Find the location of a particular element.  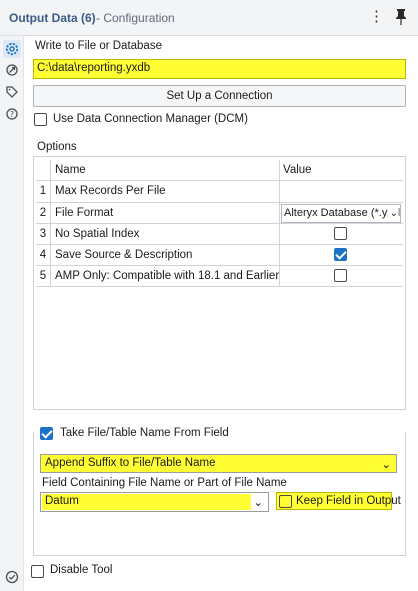

file-path-input: C:\data\reporting.yxdb is located at coordinates (219, 69).